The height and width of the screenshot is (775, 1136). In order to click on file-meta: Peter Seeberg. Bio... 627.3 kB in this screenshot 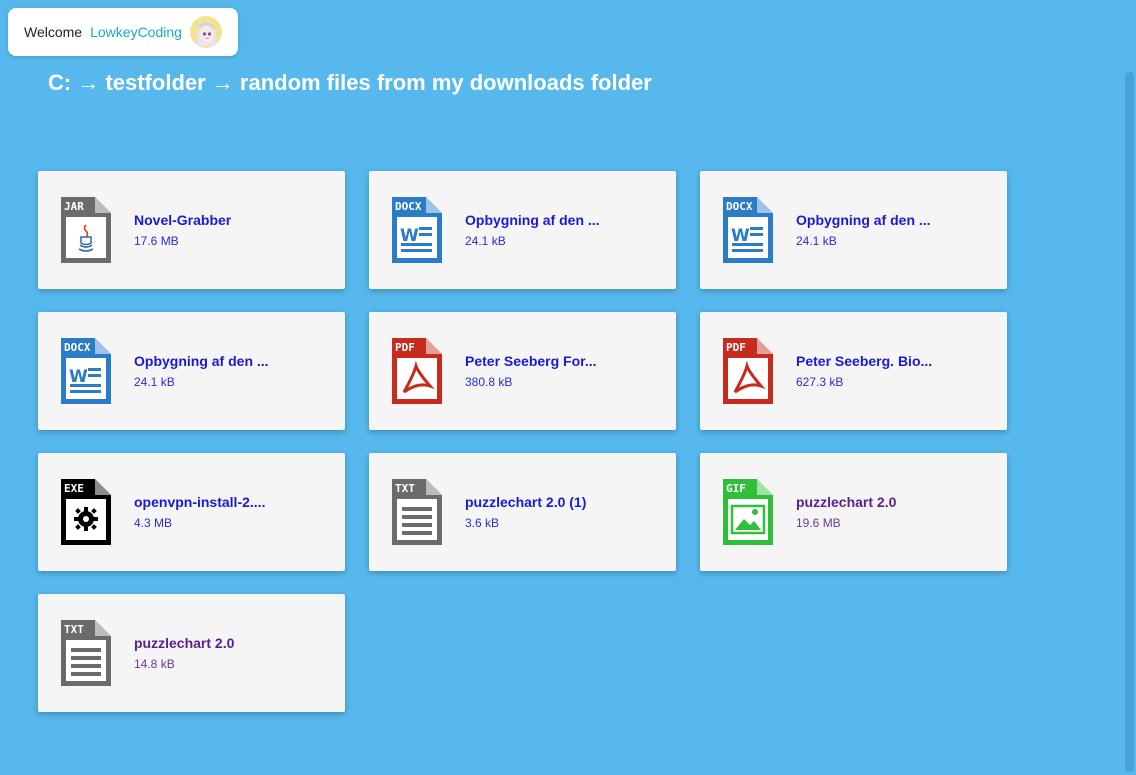, I will do `click(864, 371)`.